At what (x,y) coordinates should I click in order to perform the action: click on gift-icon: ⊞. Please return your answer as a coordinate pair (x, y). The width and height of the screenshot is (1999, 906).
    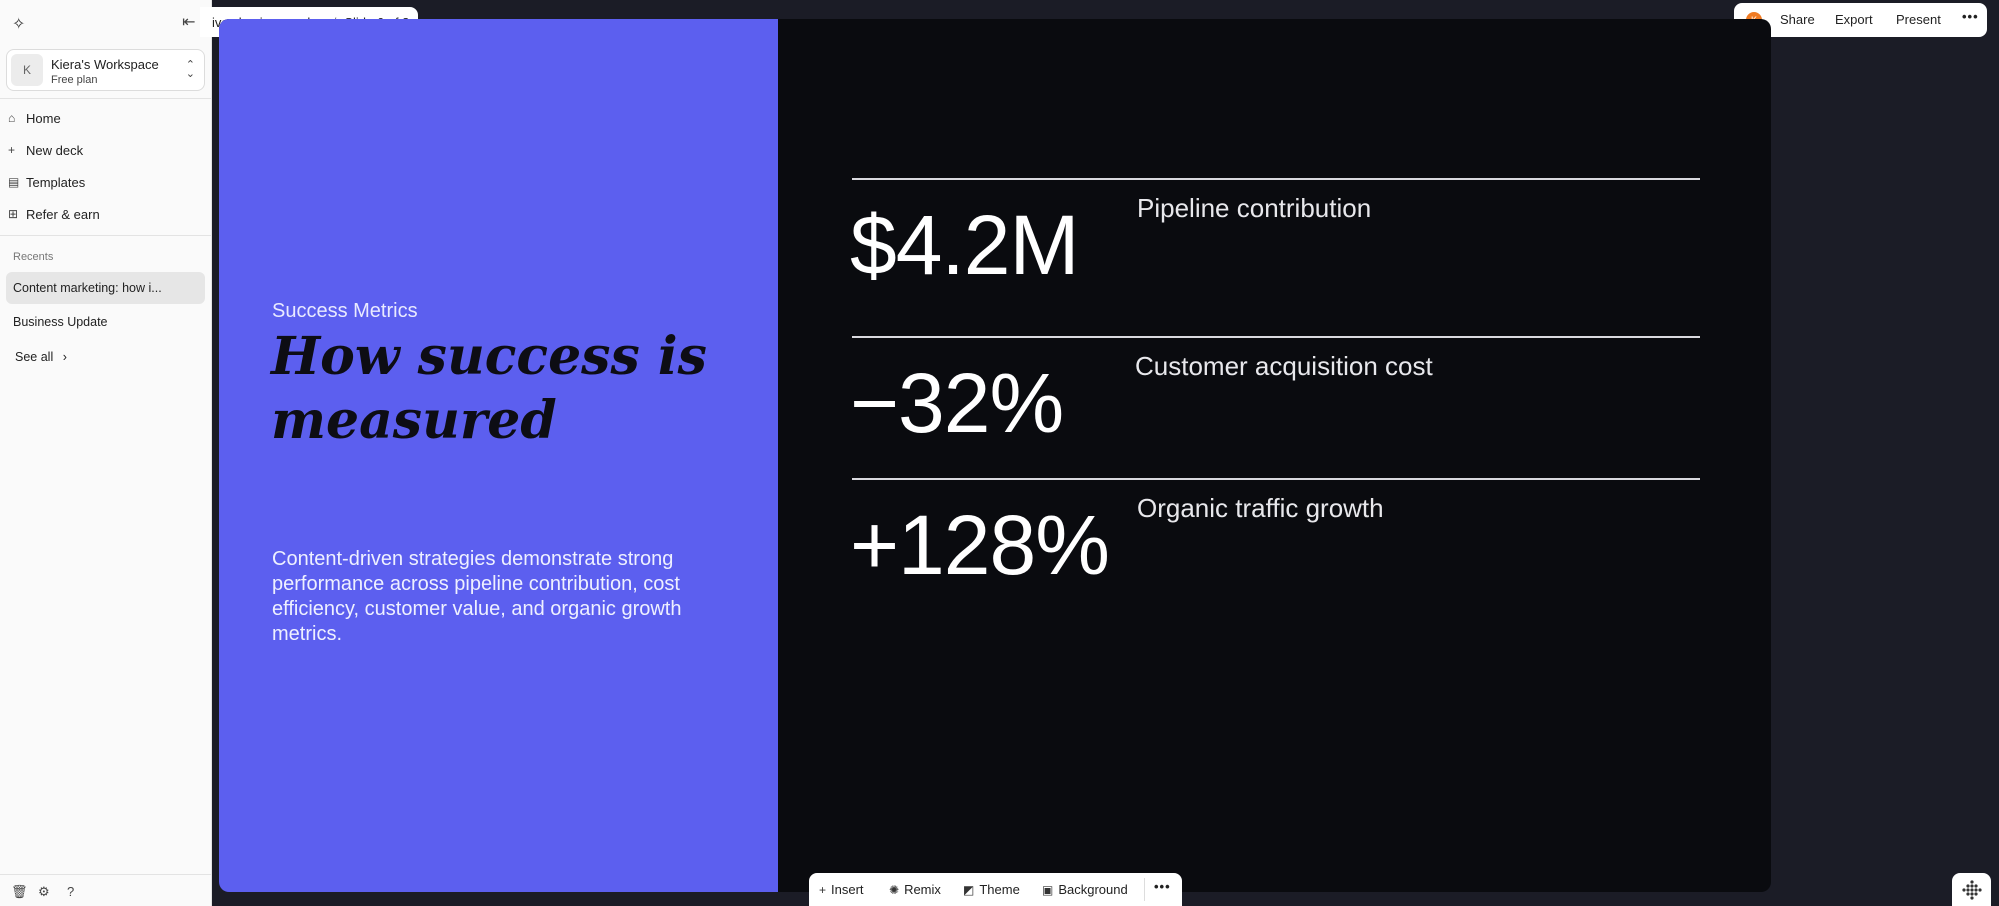
    Looking at the image, I should click on (13, 214).